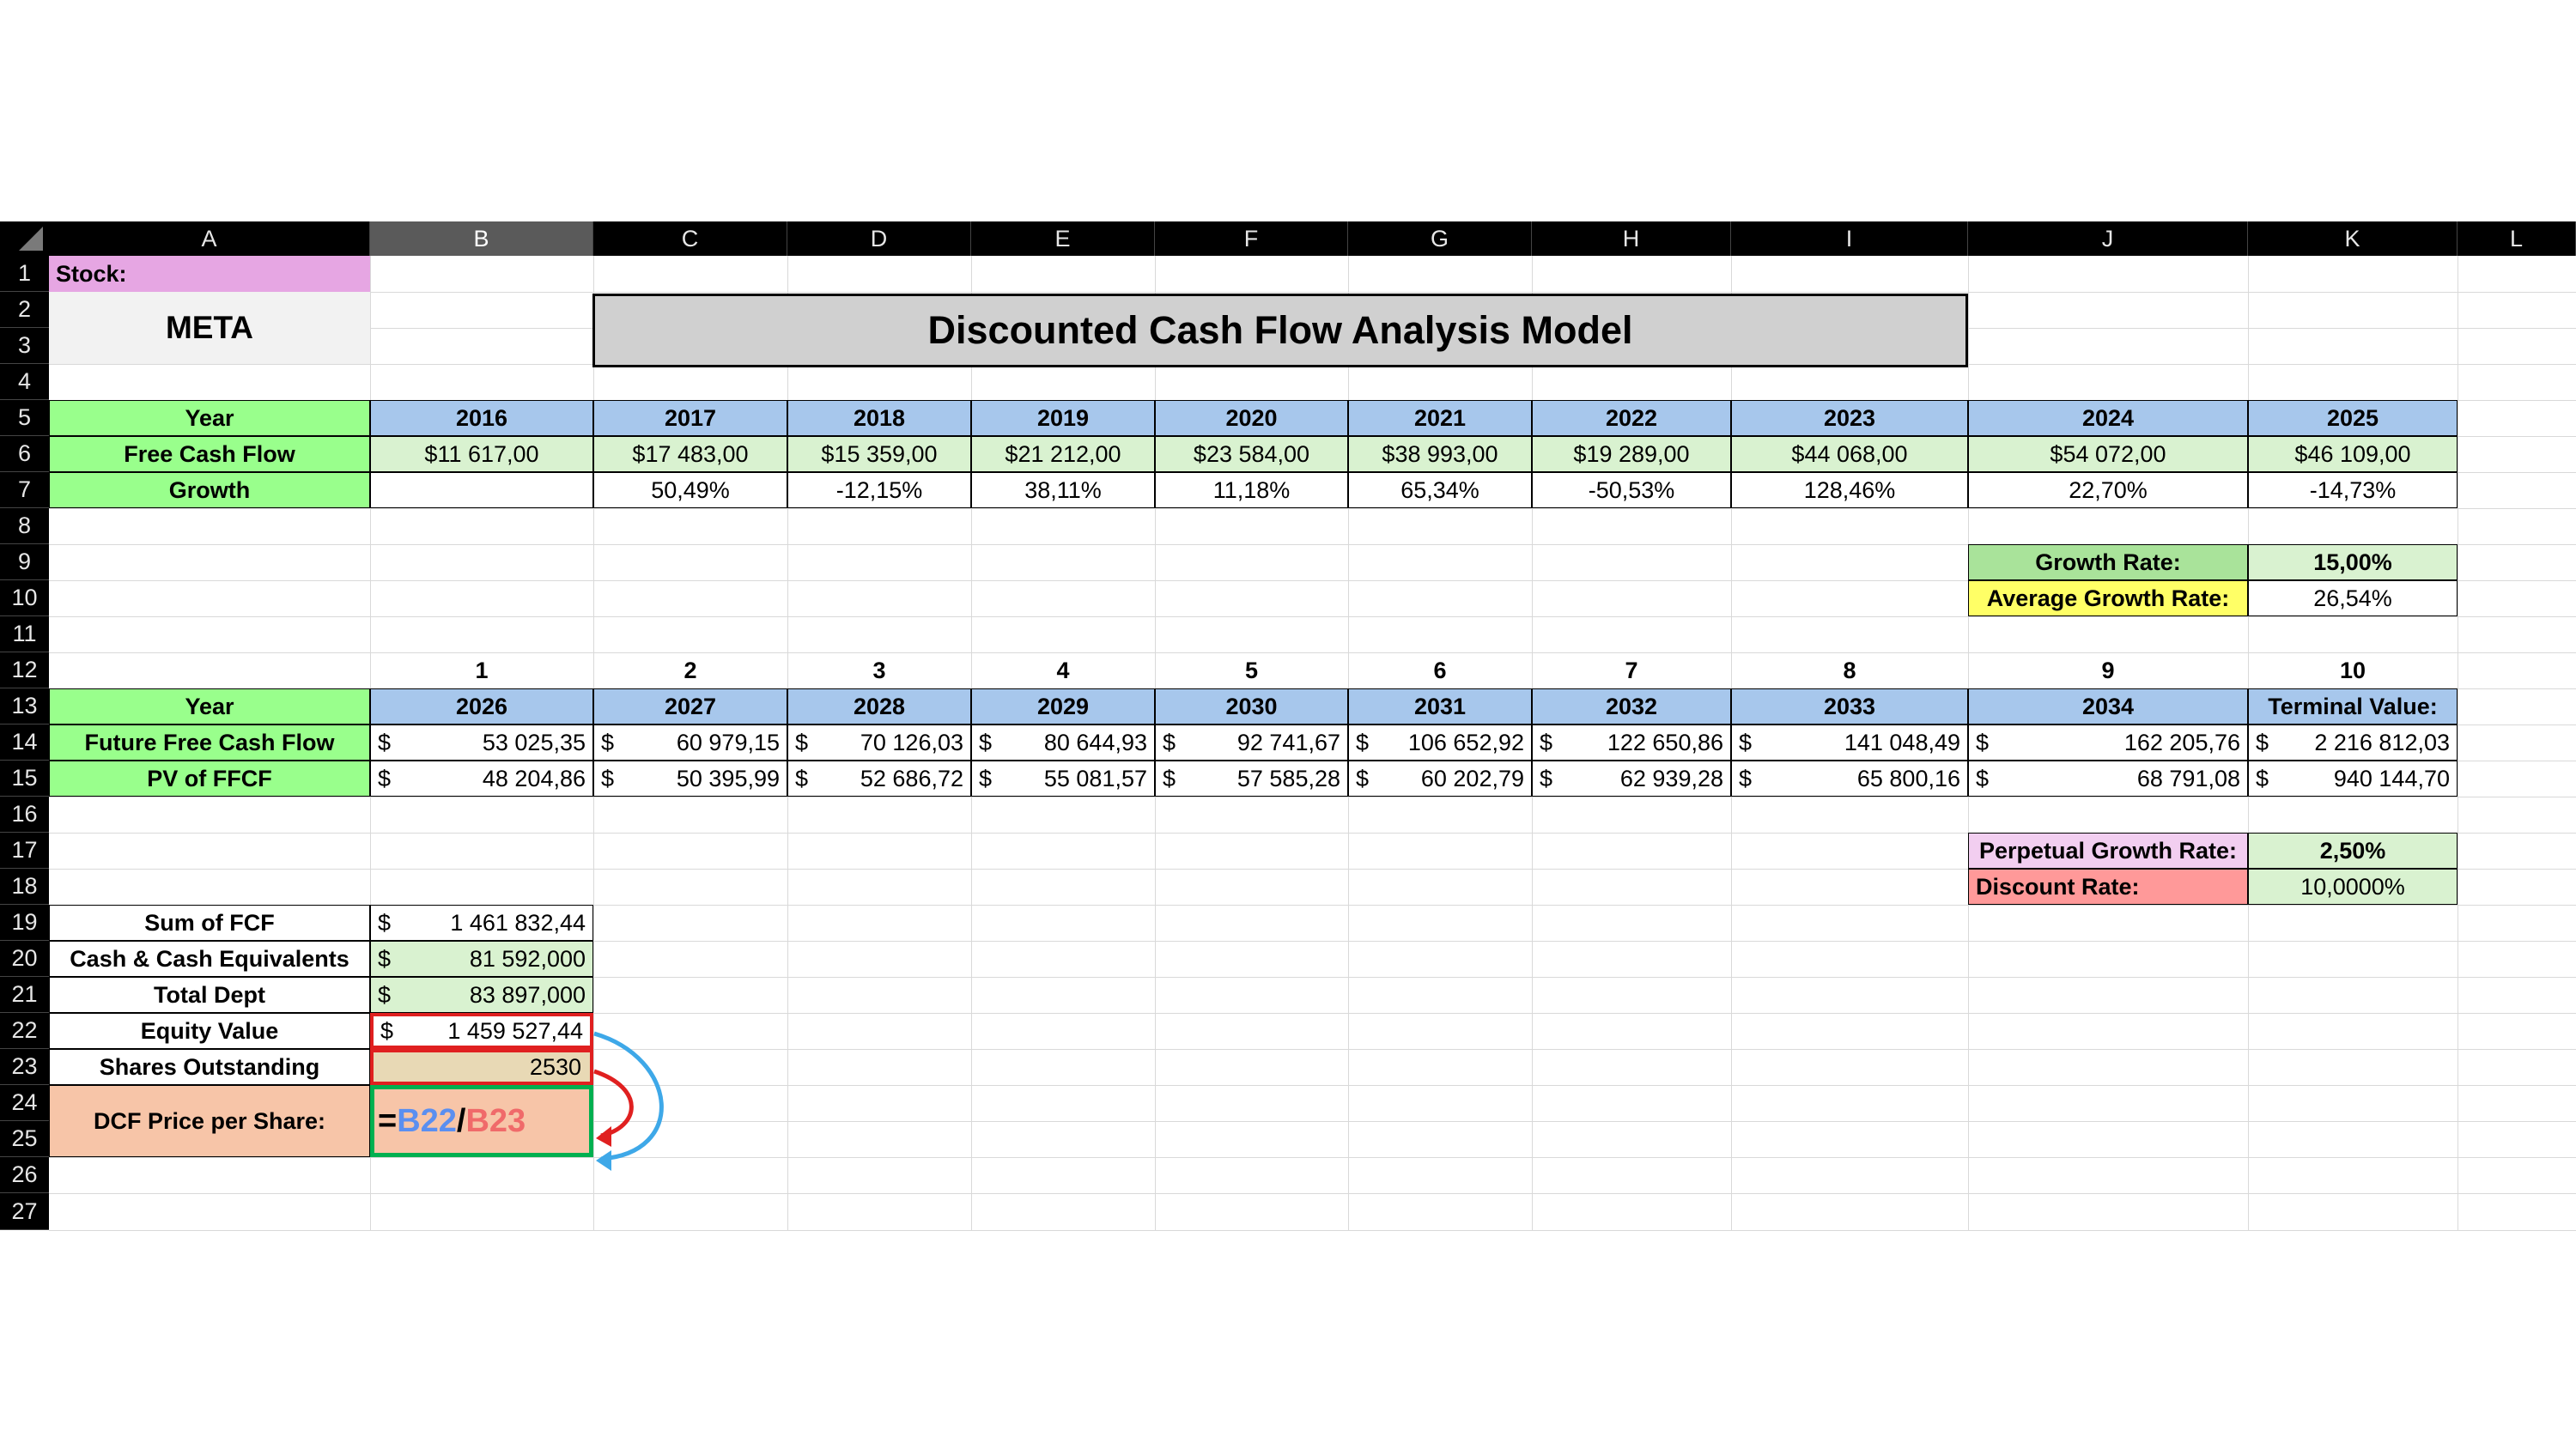 The width and height of the screenshot is (2576, 1449). What do you see at coordinates (603, 1160) in the screenshot?
I see `blue-arrowhead-icon` at bounding box center [603, 1160].